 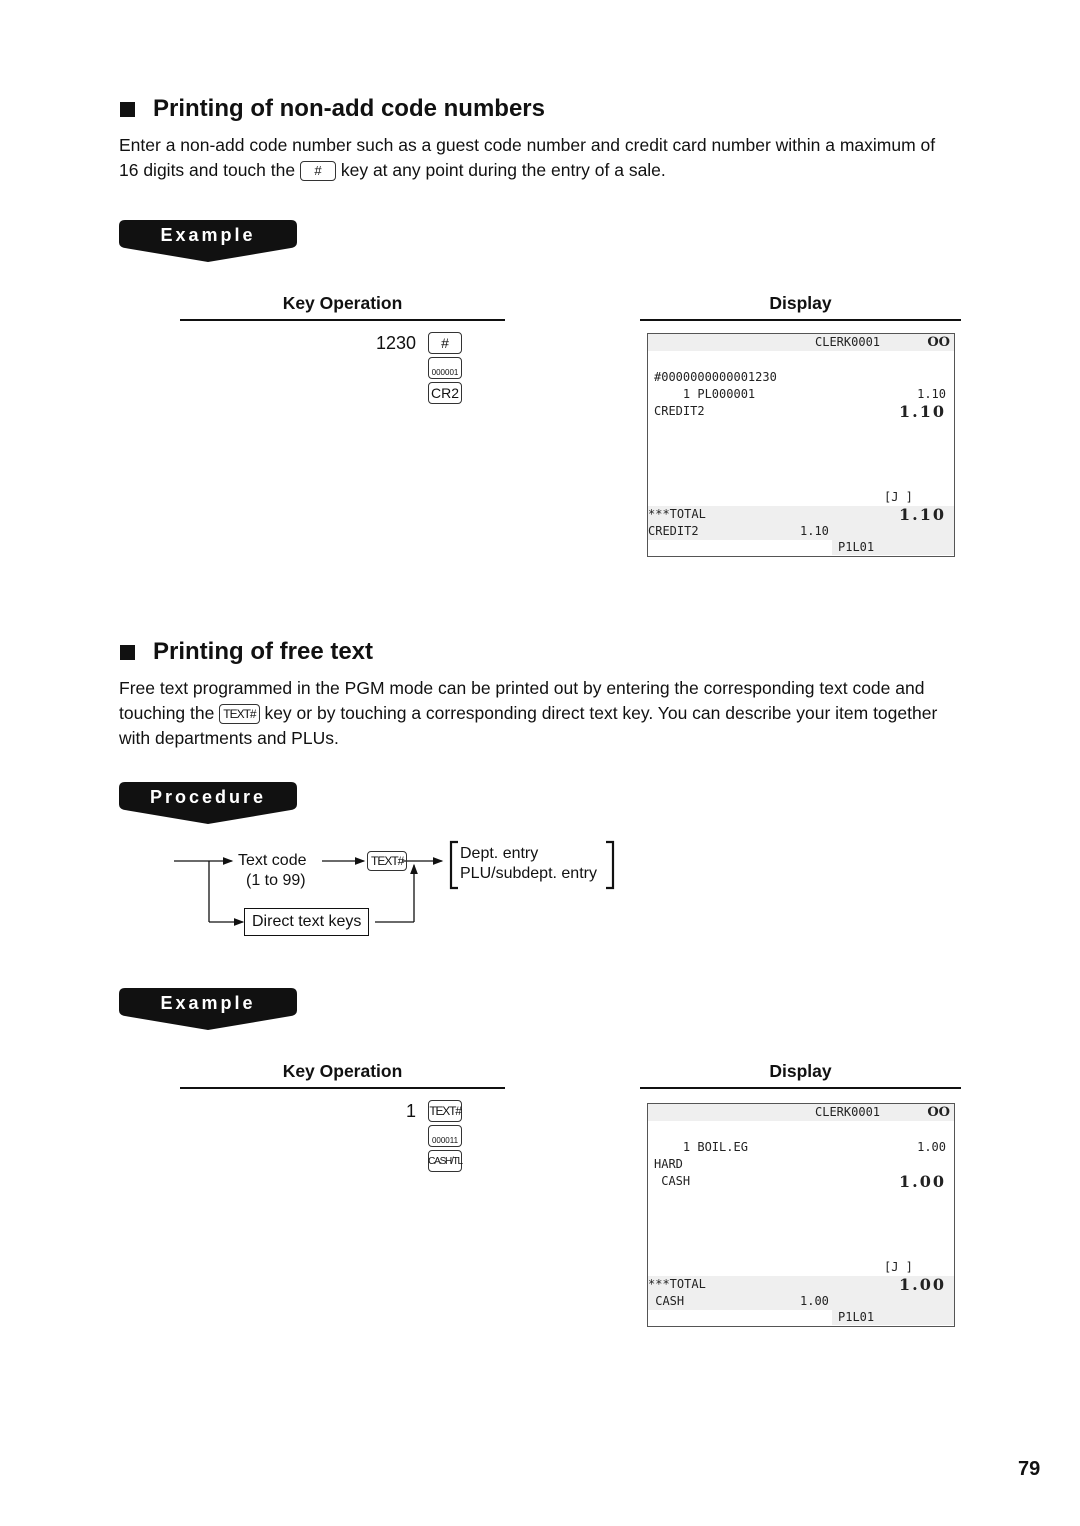 What do you see at coordinates (701, 1147) in the screenshot?
I see `lcd-text: 1 BOIL.EG` at bounding box center [701, 1147].